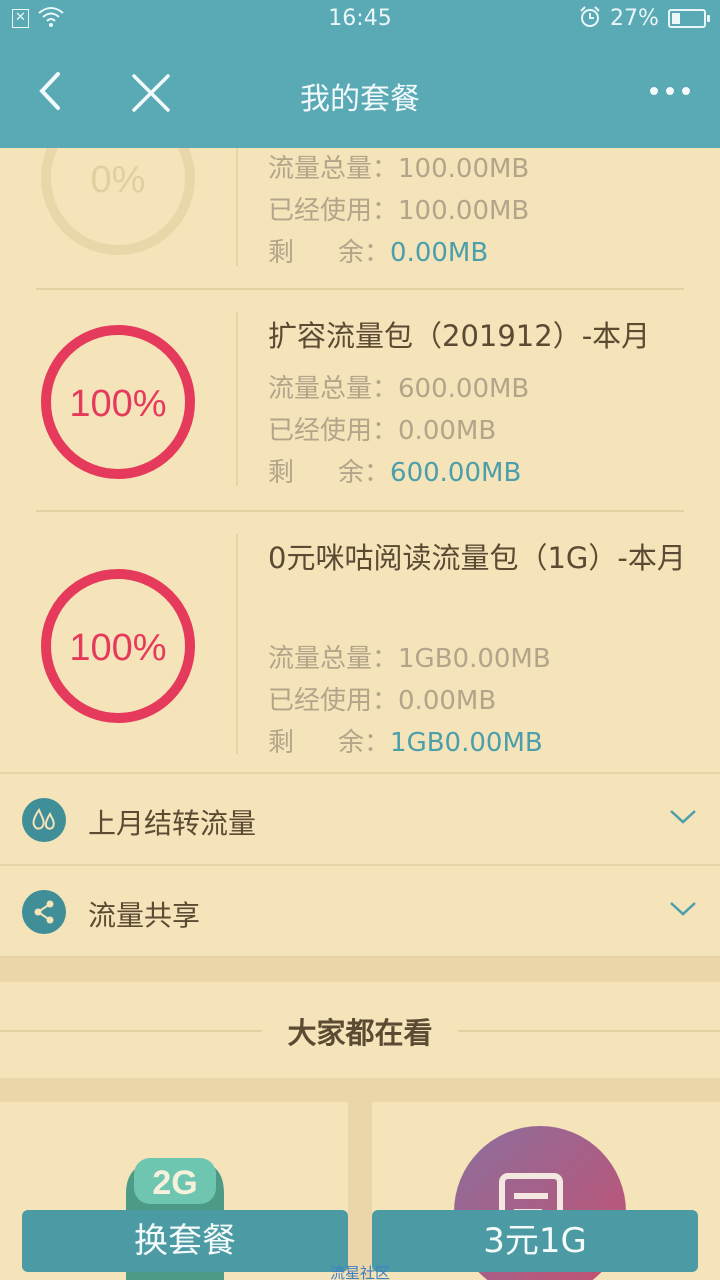 This screenshot has height=1280, width=720. What do you see at coordinates (689, 18) in the screenshot?
I see `battery-icon` at bounding box center [689, 18].